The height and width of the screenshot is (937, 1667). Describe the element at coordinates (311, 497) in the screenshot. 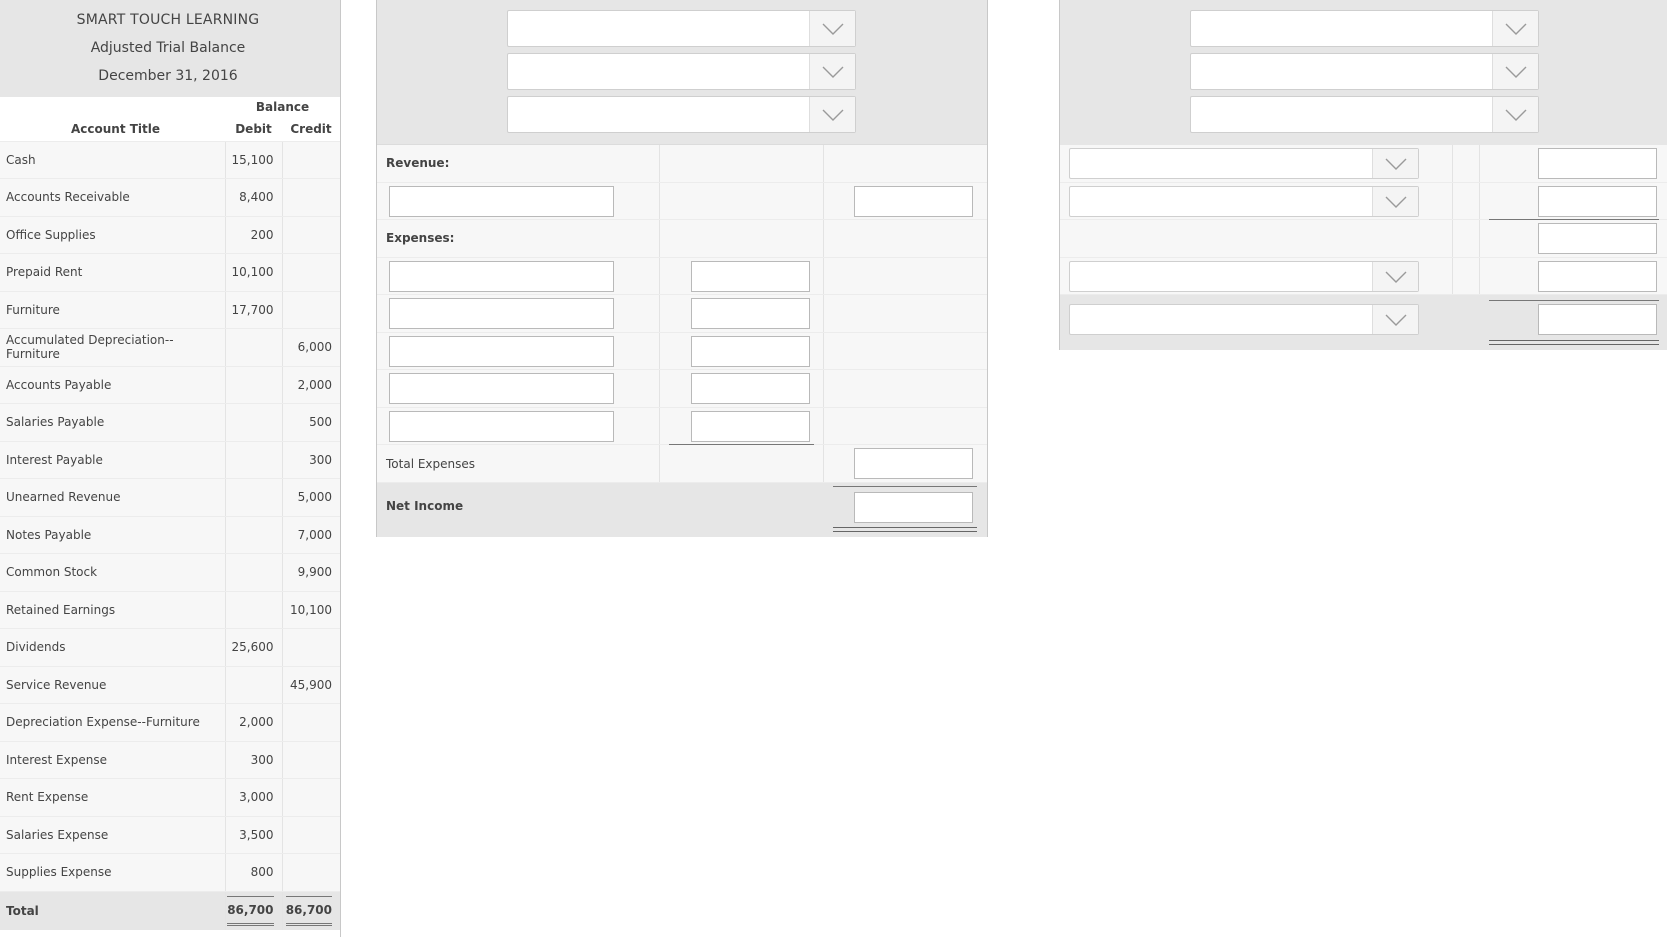

I see `credit-amount: 5,000` at that location.